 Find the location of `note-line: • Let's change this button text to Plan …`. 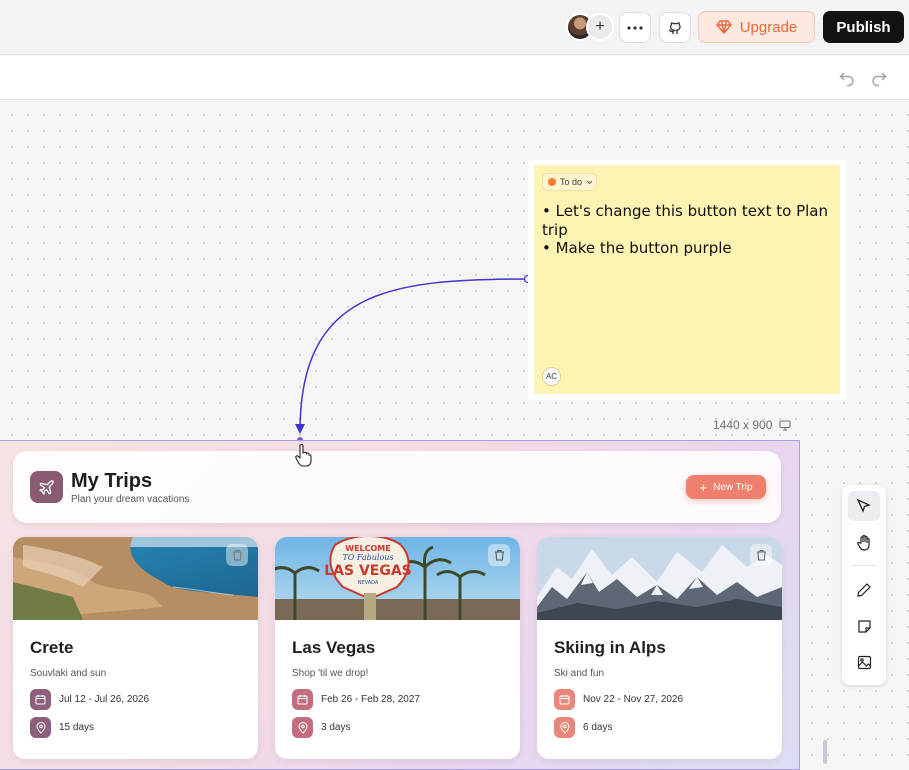

note-line: • Let's change this button text to Plan … is located at coordinates (685, 220).